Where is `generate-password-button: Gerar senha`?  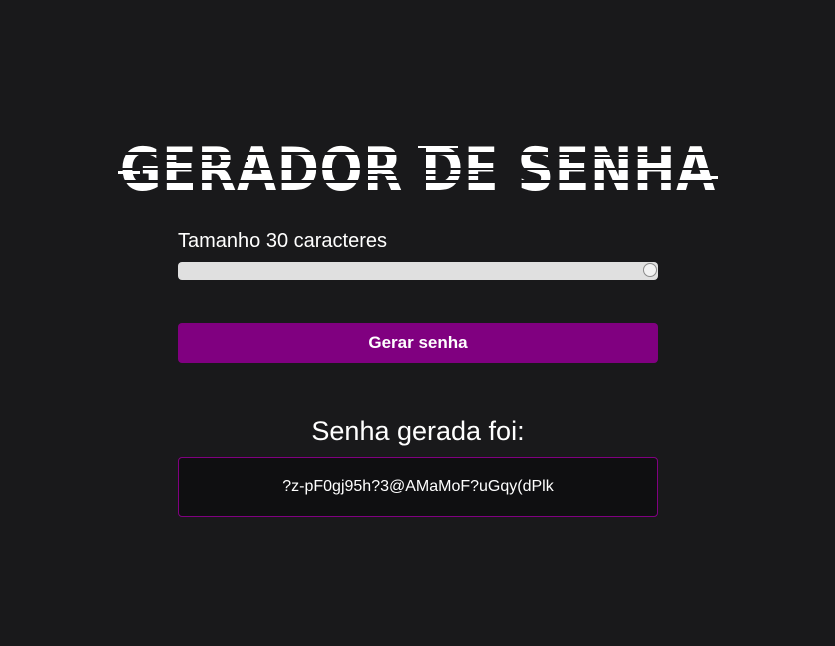 generate-password-button: Gerar senha is located at coordinates (418, 343).